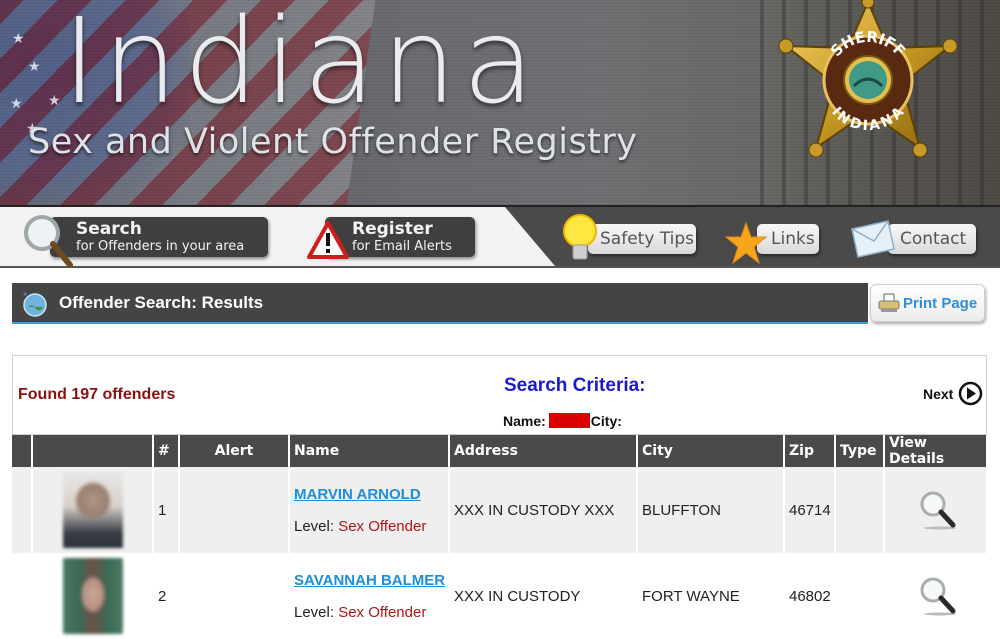 The height and width of the screenshot is (639, 1000). Describe the element at coordinates (166, 451) in the screenshot. I see `col-header-number: #` at that location.